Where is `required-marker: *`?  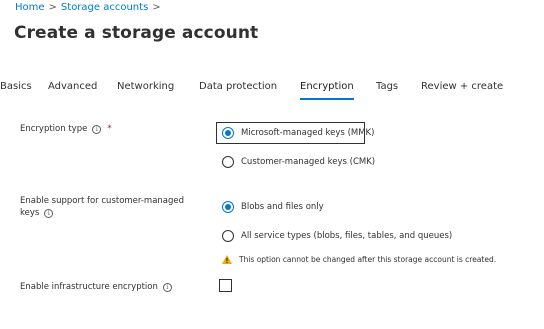 required-marker: * is located at coordinates (109, 129).